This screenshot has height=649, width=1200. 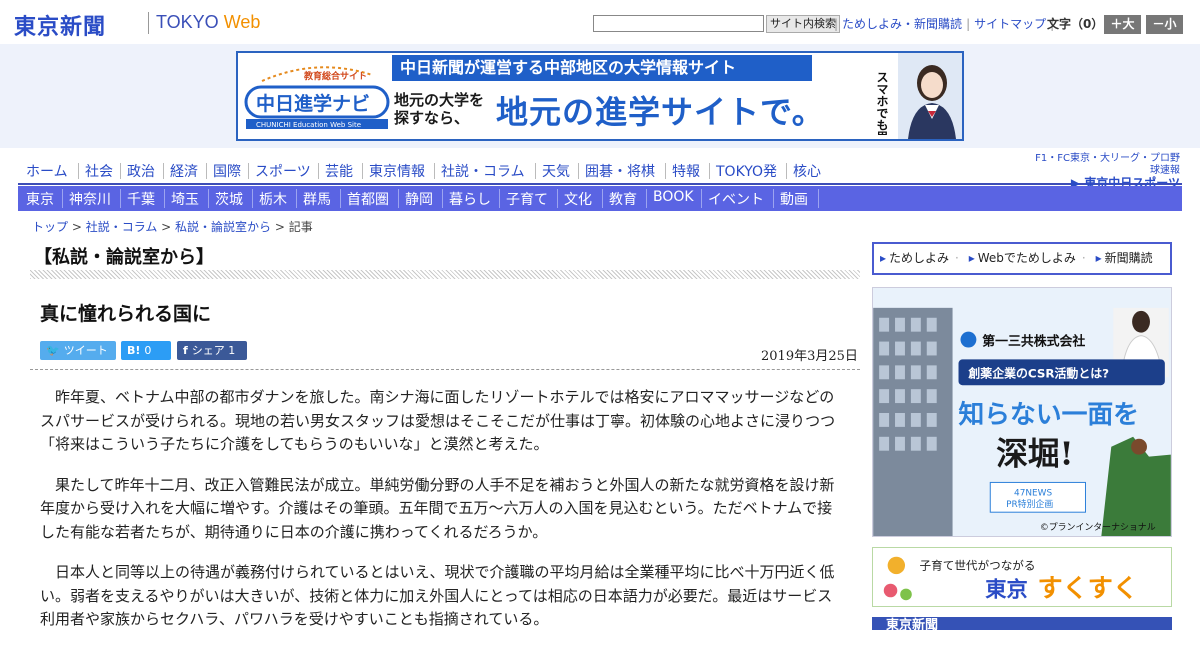 What do you see at coordinates (602, 68) in the screenshot?
I see `banner-headline: 中日新聞が運営する中部地区の大学情報サイト` at bounding box center [602, 68].